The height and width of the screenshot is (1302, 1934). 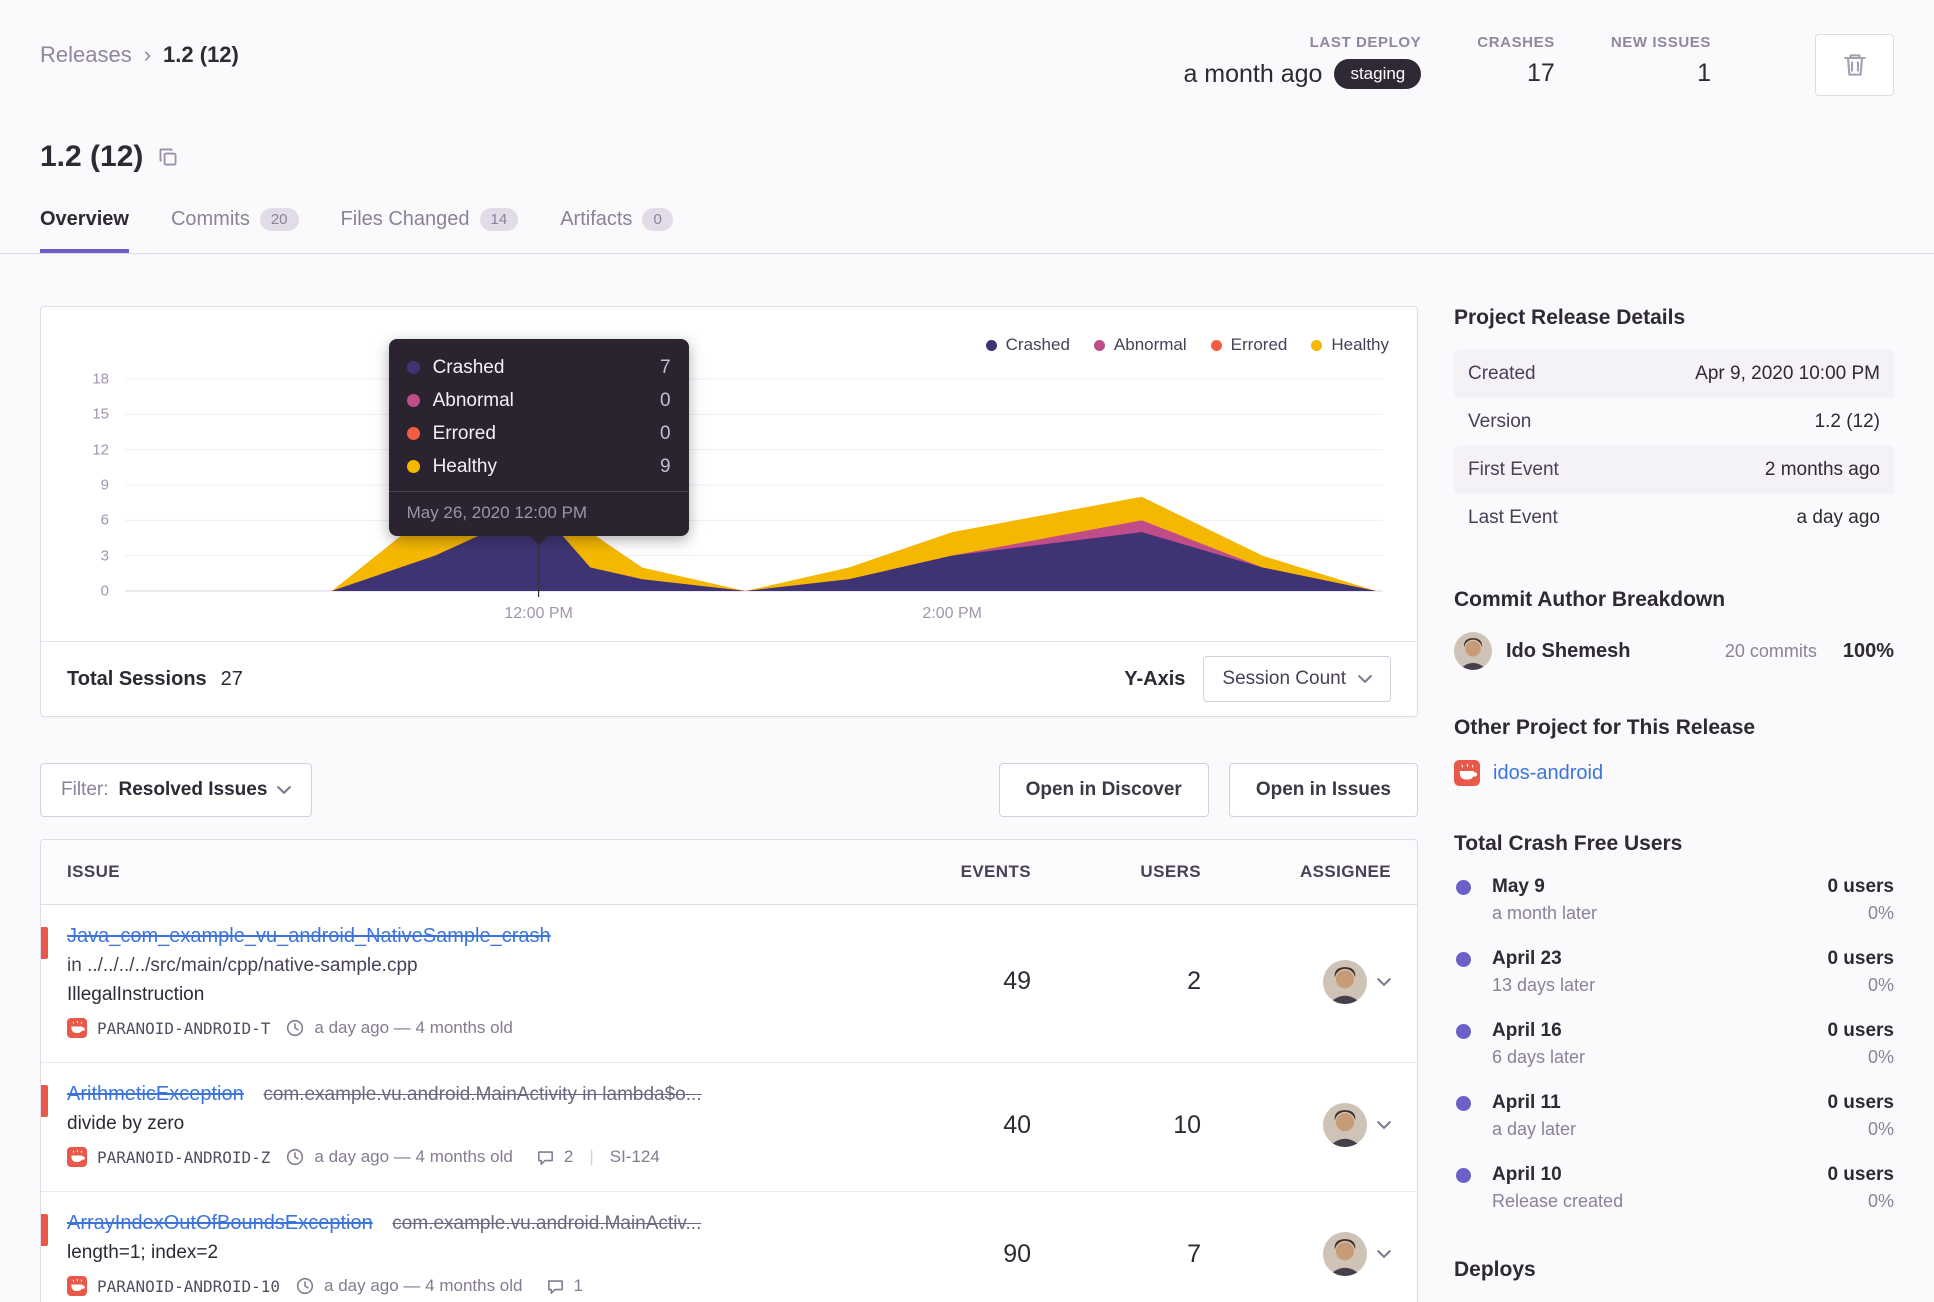 I want to click on crash-free-relative: a month later, so click(x=1545, y=913).